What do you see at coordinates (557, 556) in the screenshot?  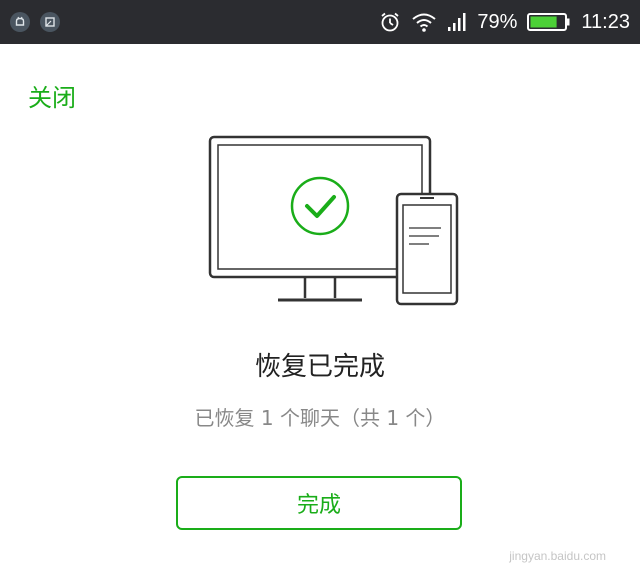 I see `watermark-text: jingyan.baidu.com` at bounding box center [557, 556].